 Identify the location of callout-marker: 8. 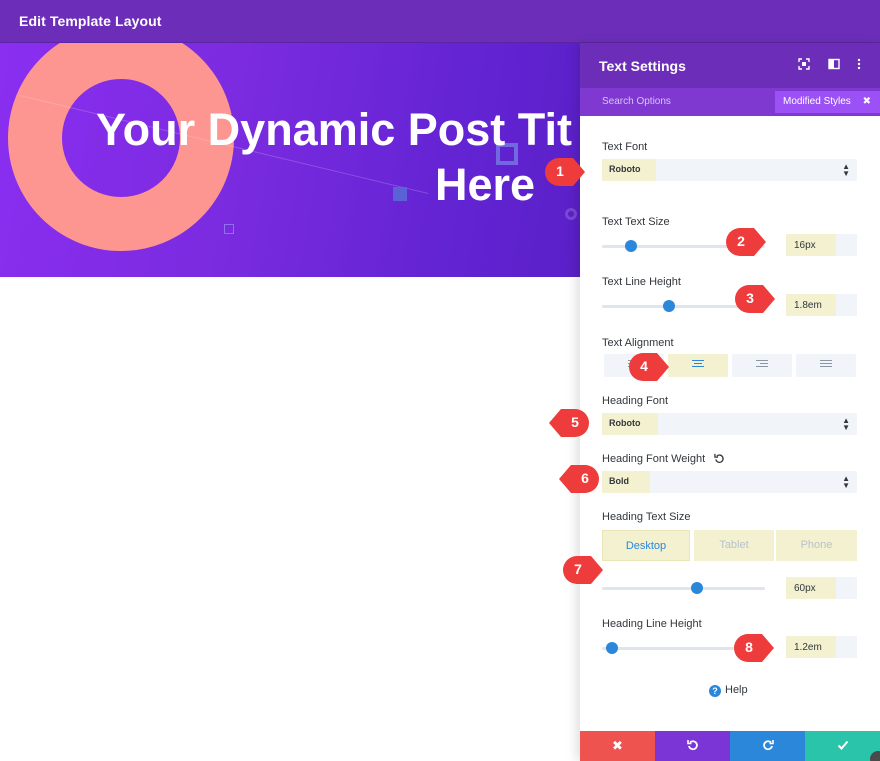
(754, 648).